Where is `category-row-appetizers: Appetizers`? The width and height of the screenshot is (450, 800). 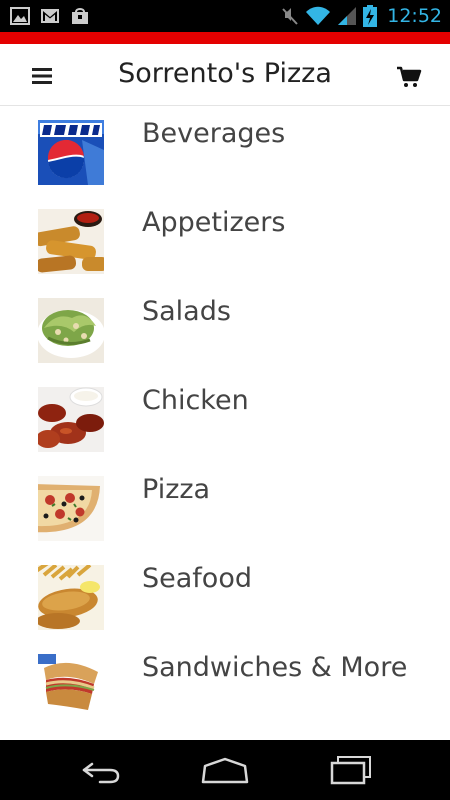 category-row-appetizers: Appetizers is located at coordinates (225, 239).